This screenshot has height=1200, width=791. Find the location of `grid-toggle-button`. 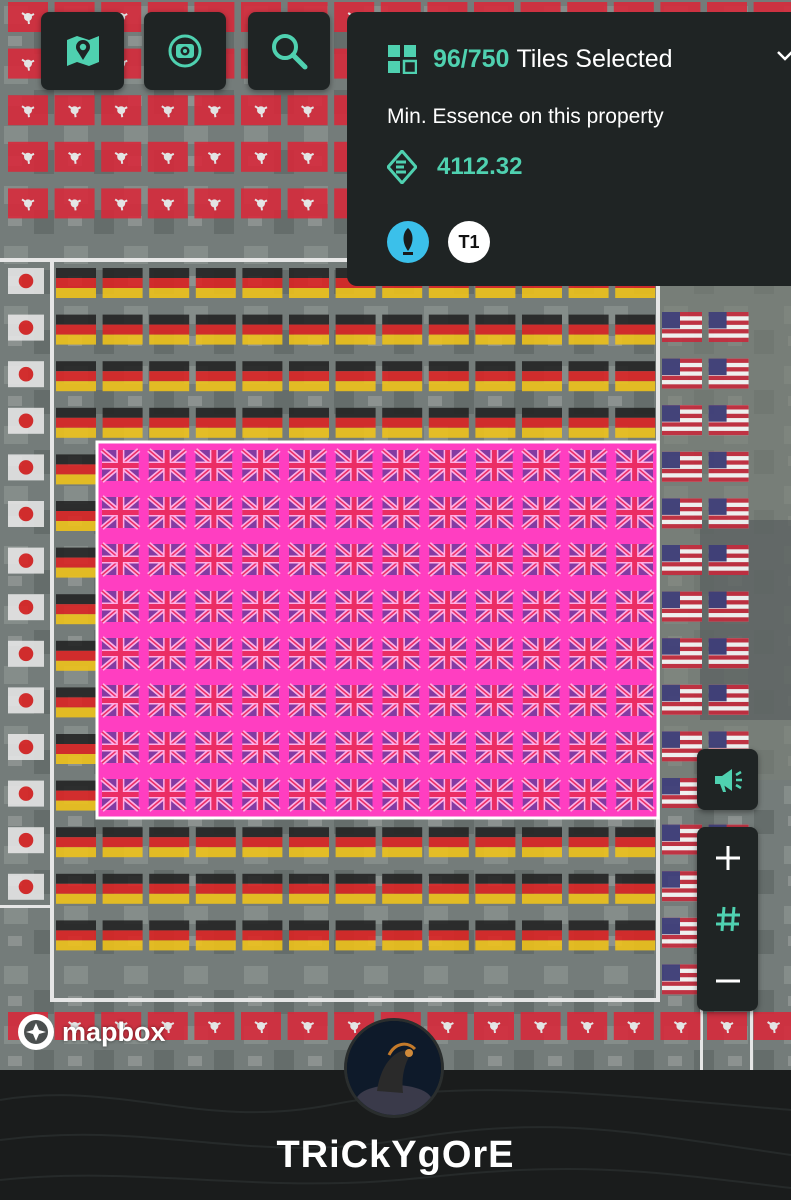

grid-toggle-button is located at coordinates (727, 918).